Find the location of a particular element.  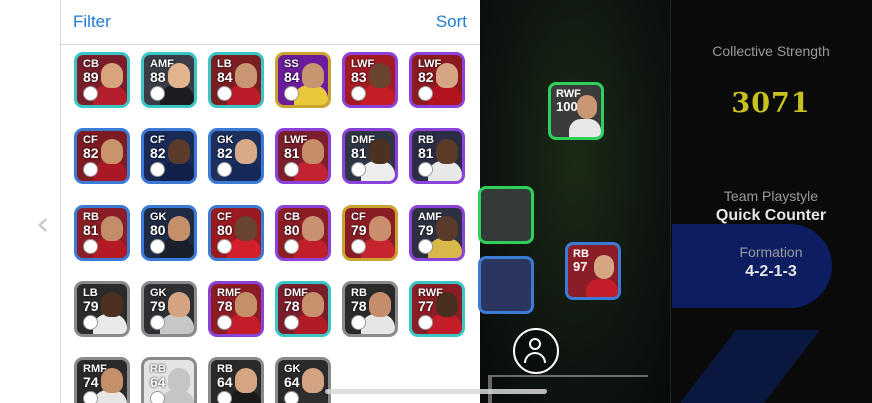

team-playstyle-value: Quick Counter is located at coordinates (771, 216).